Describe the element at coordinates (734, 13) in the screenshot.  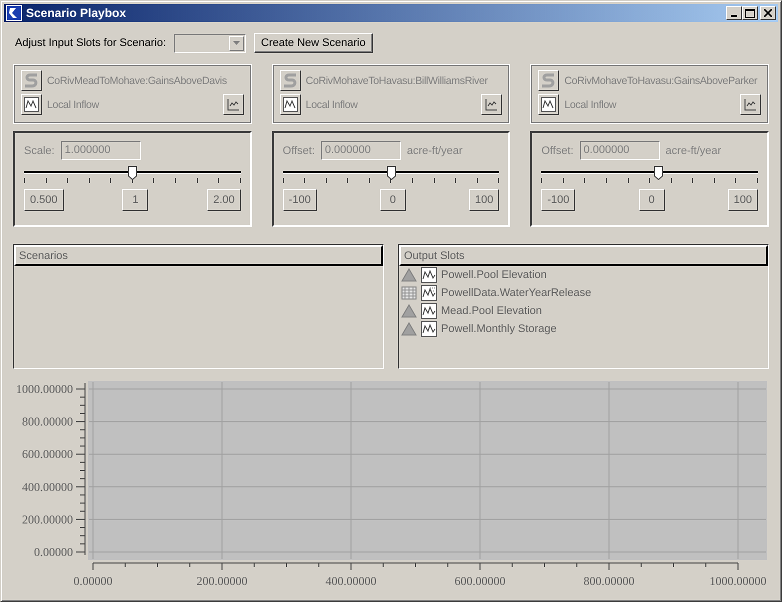
I see `minimize-button` at that location.